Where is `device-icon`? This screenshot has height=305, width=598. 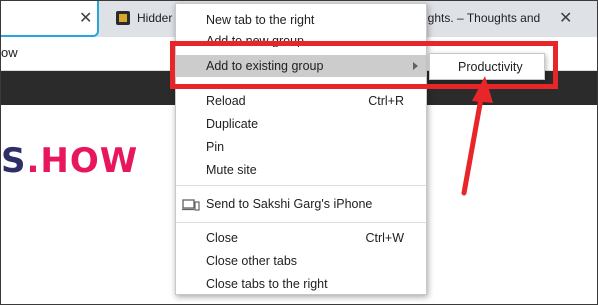 device-icon is located at coordinates (191, 205).